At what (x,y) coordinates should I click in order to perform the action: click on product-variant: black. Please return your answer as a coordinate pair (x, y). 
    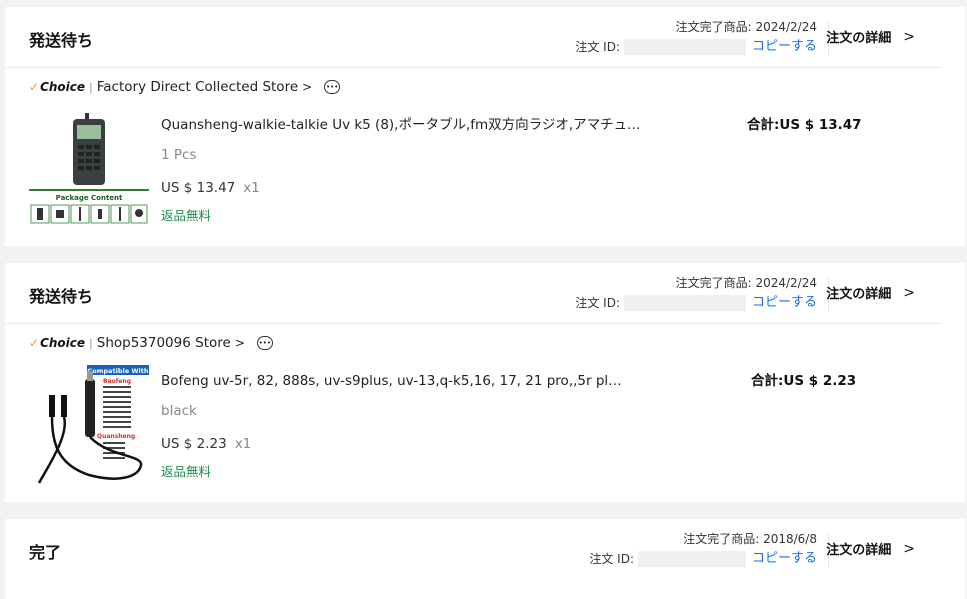
    Looking at the image, I should click on (179, 411).